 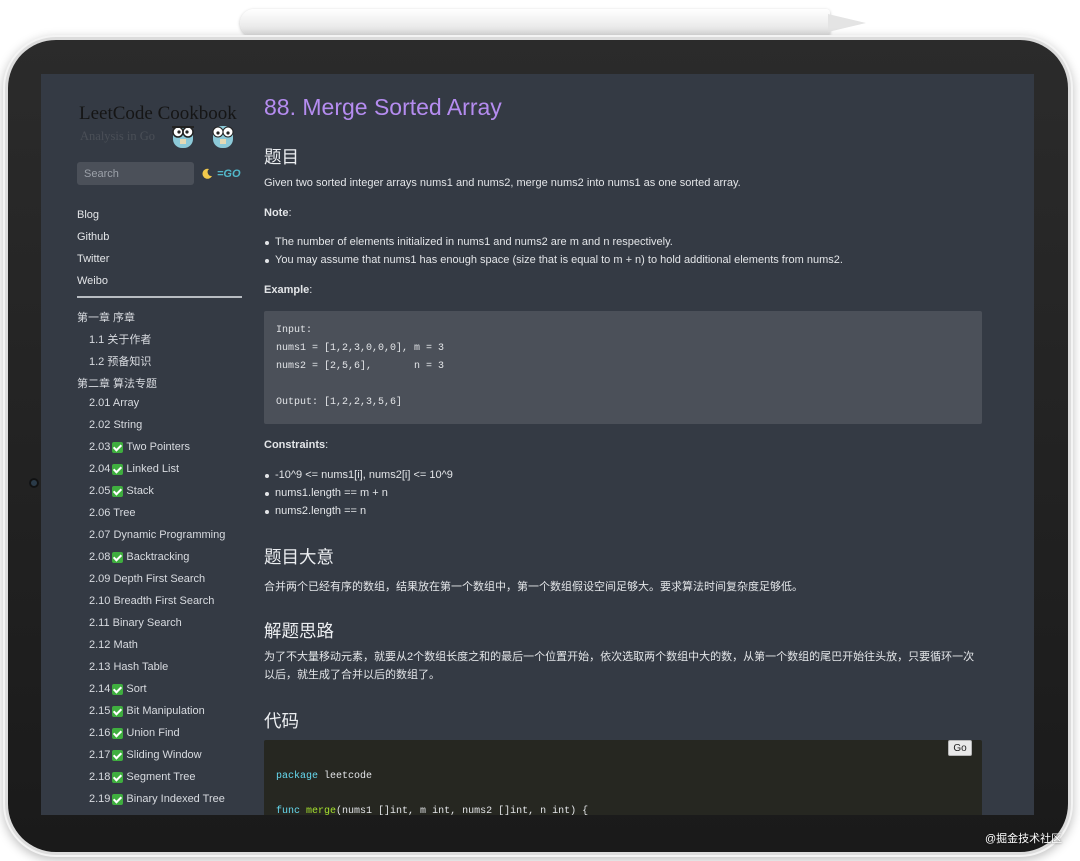 What do you see at coordinates (153, 733) in the screenshot?
I see `toc-item-label: Union Find` at bounding box center [153, 733].